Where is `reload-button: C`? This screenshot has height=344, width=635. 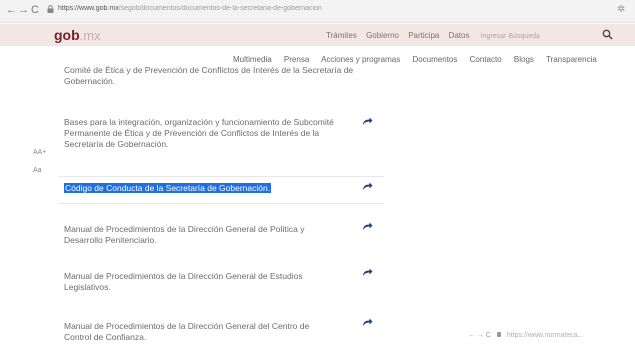 reload-button: C is located at coordinates (35, 10).